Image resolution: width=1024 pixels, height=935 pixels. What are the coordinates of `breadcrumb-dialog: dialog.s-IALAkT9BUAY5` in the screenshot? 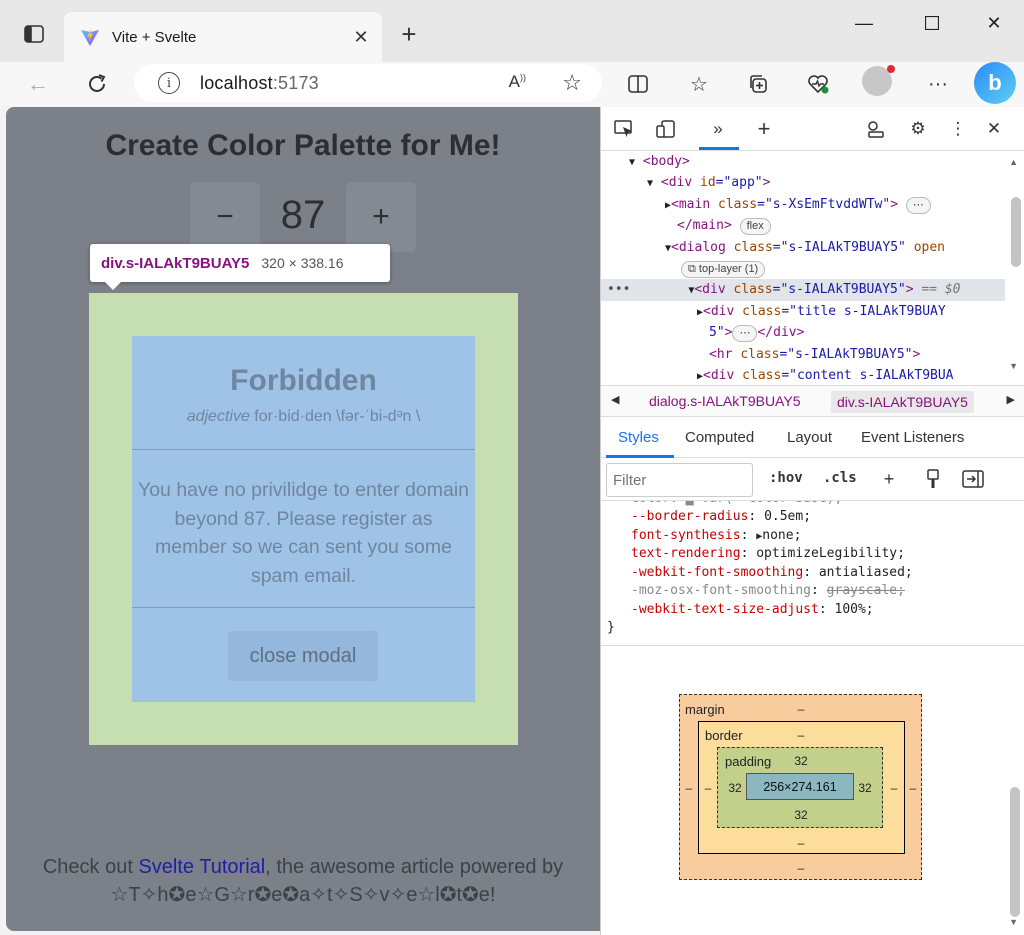 It's located at (724, 401).